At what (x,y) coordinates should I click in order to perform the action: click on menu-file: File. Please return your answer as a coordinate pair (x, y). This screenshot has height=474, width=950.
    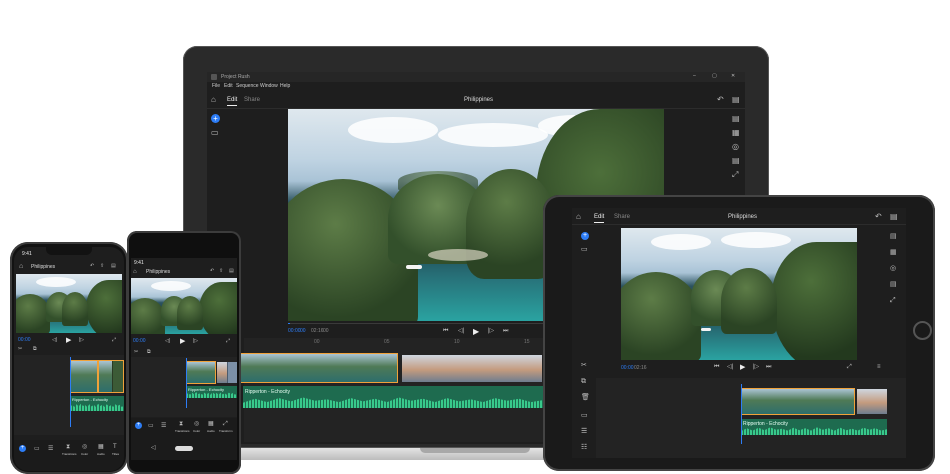
    Looking at the image, I should click on (216, 86).